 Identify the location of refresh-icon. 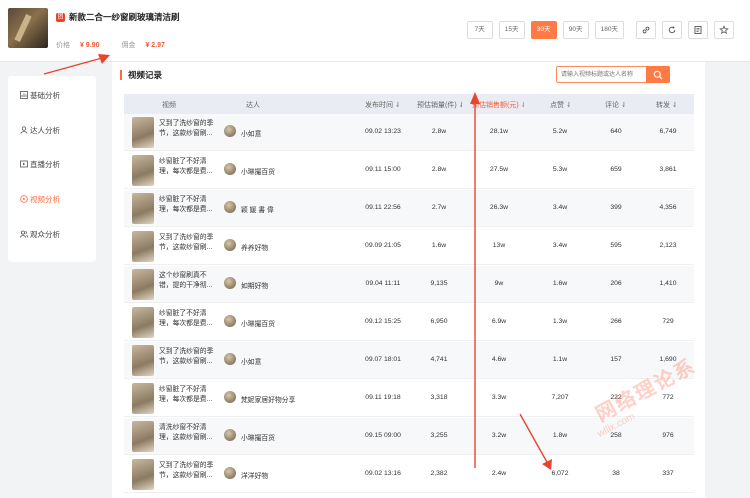
(672, 30).